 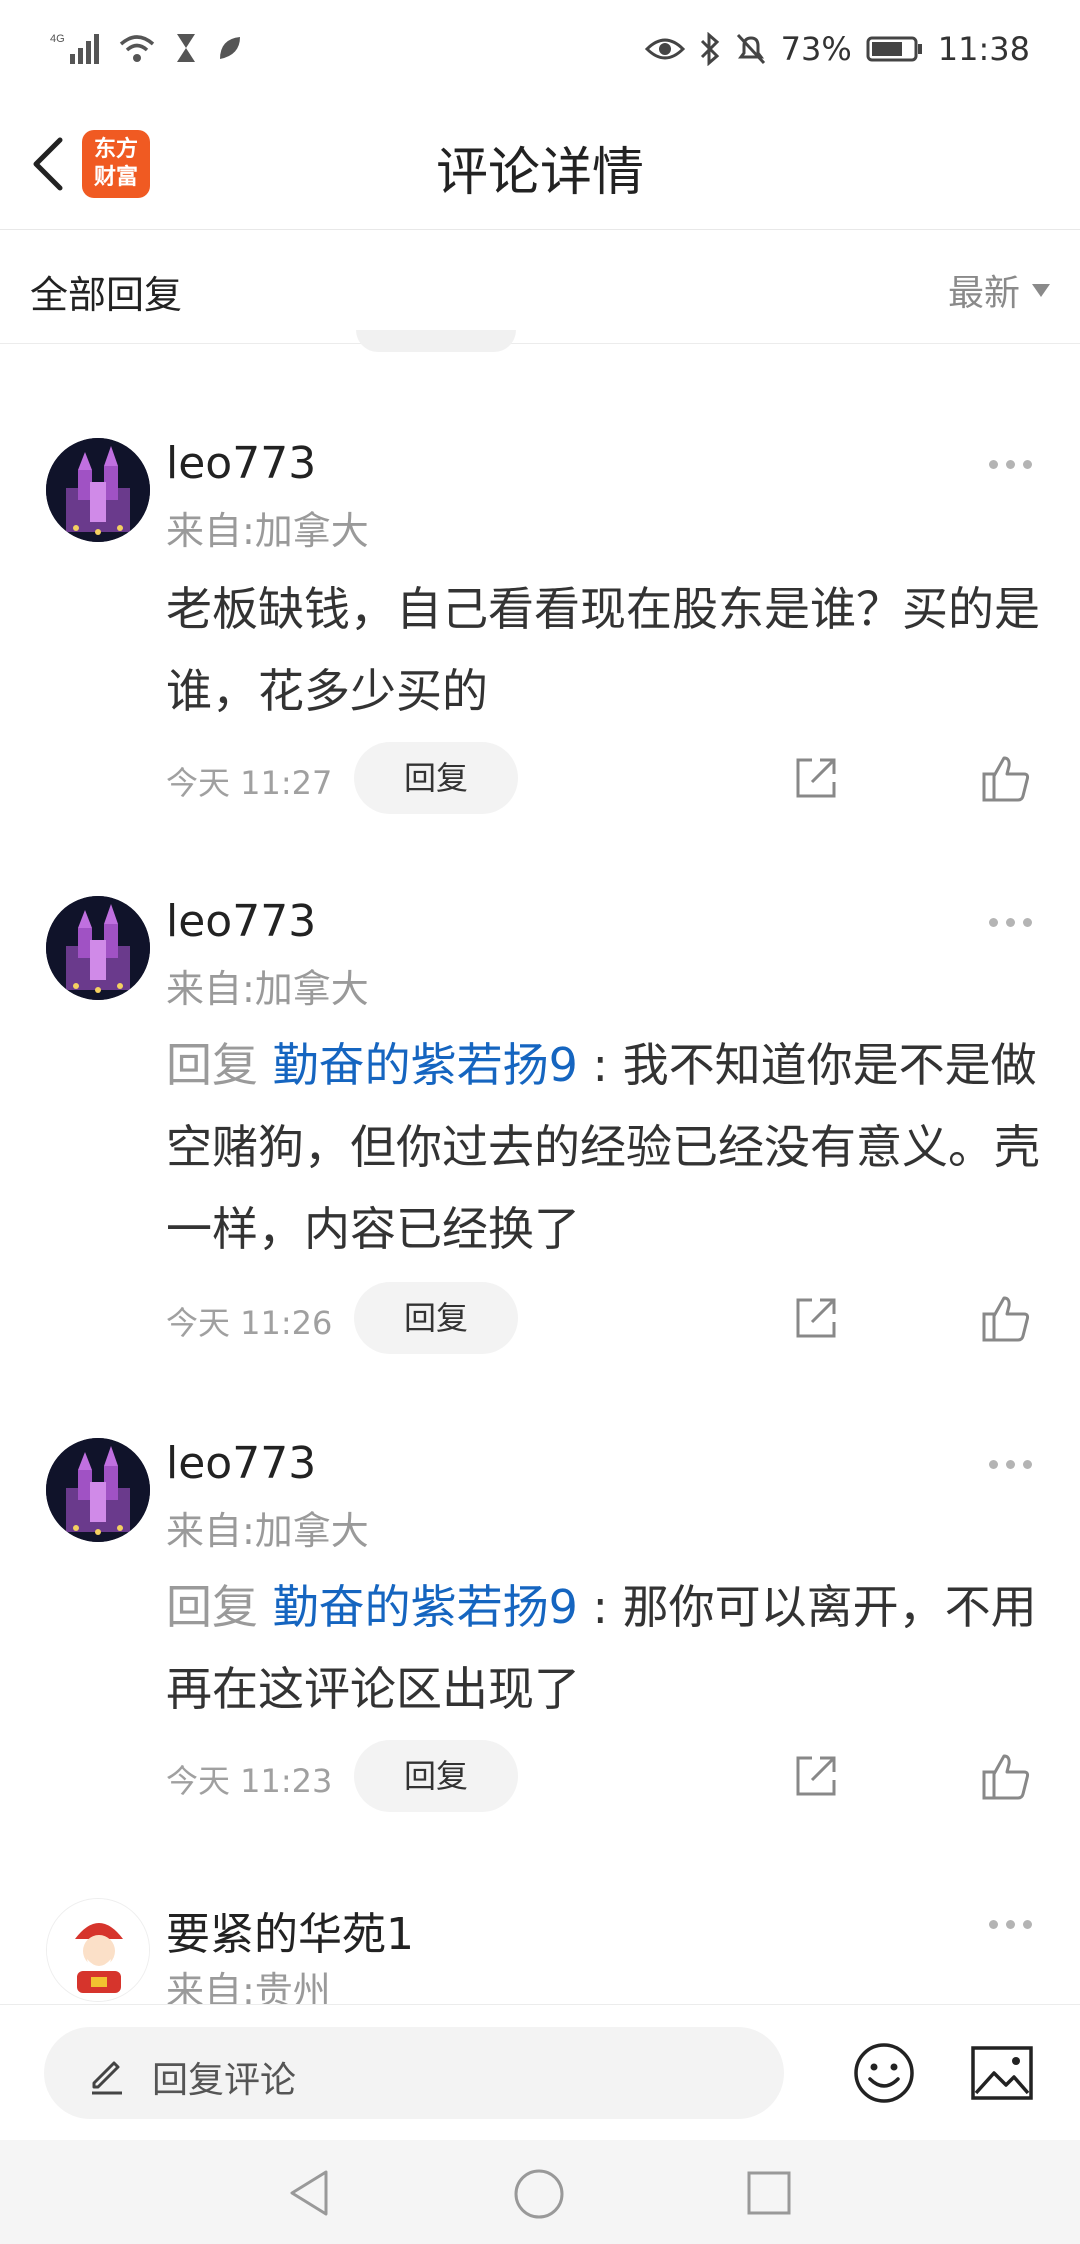 What do you see at coordinates (606, 1318) in the screenshot?
I see `comment-meta: 今天 11:26 回复` at bounding box center [606, 1318].